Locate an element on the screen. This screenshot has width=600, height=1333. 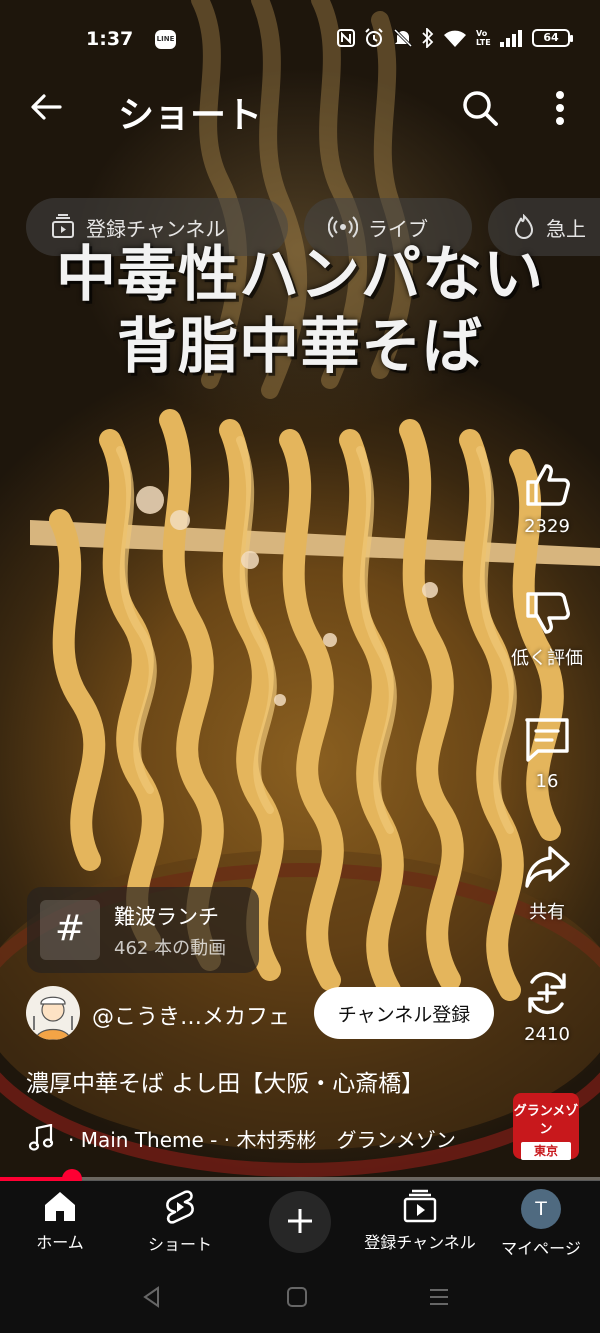
home-icon is located at coordinates (60, 1206).